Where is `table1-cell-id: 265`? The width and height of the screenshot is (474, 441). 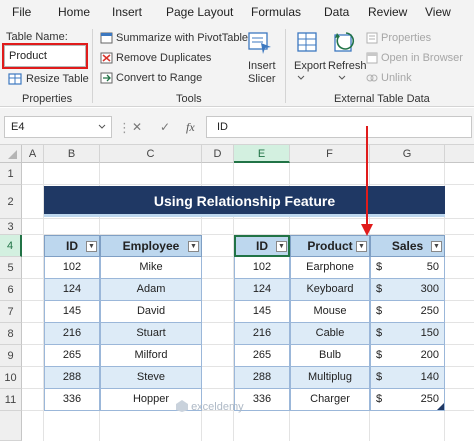
table1-cell-id: 265 is located at coordinates (72, 356).